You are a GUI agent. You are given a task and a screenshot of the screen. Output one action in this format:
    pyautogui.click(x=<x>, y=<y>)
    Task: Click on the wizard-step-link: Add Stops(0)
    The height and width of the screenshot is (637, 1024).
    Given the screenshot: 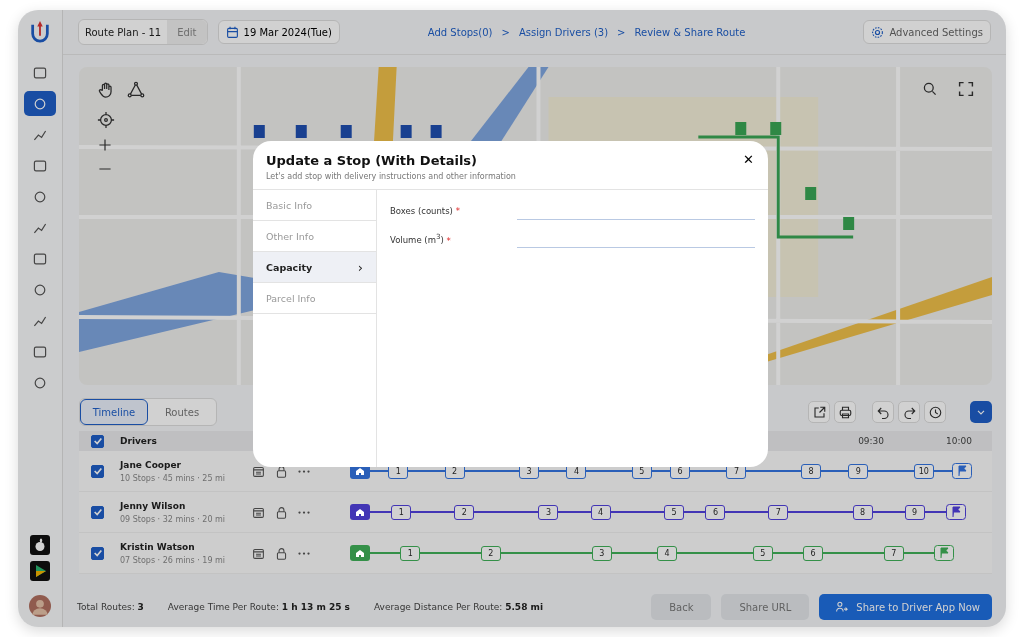 What is the action you would take?
    pyautogui.click(x=460, y=32)
    